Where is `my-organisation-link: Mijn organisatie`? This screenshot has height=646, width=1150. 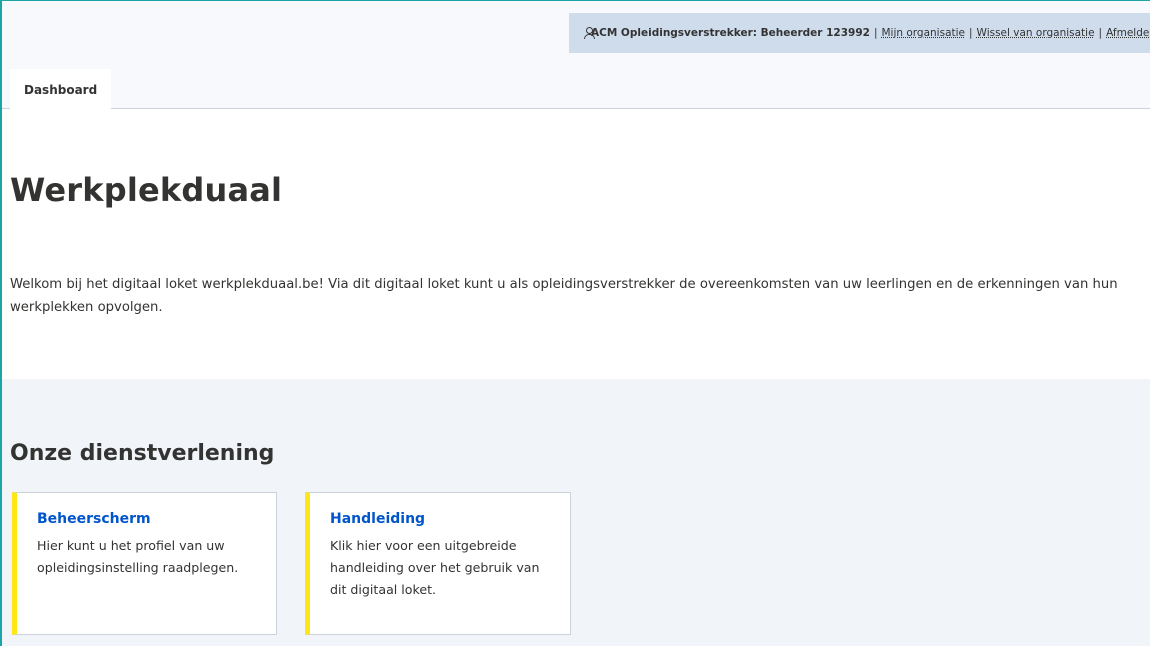
my-organisation-link: Mijn organisatie is located at coordinates (923, 33).